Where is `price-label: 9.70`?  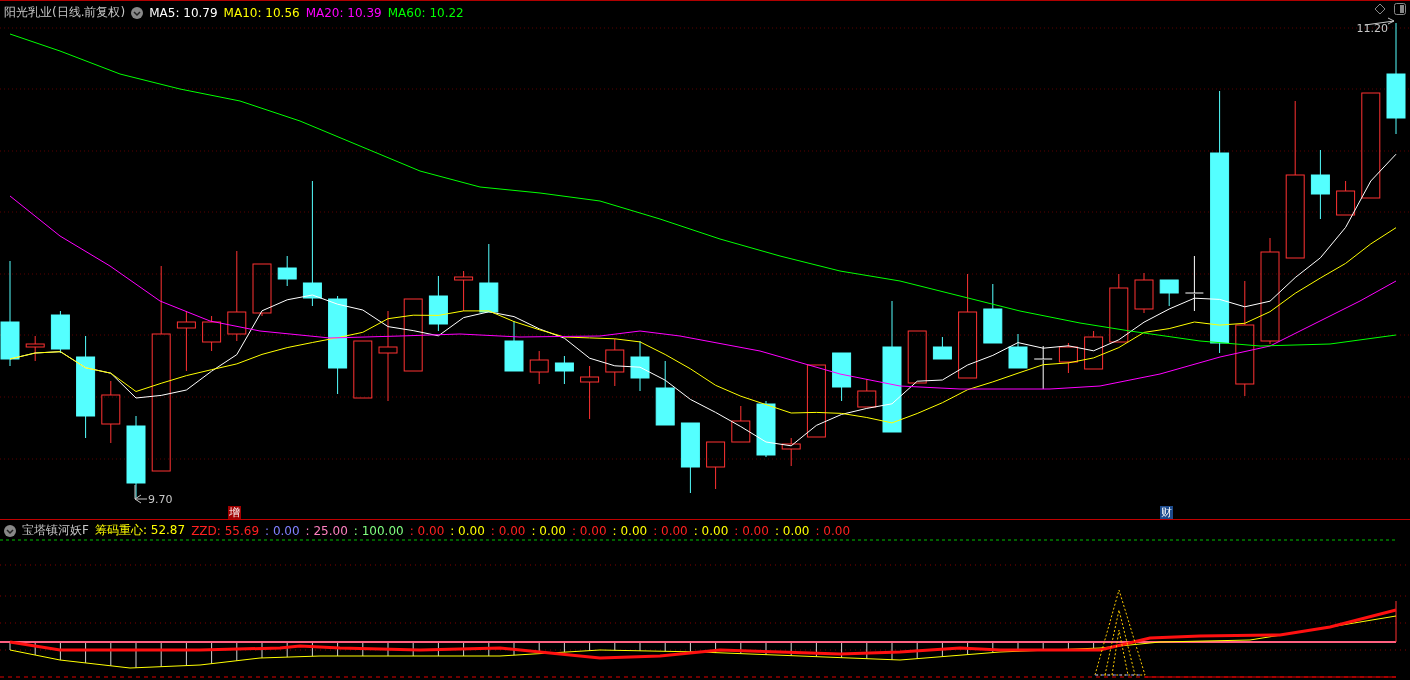 price-label: 9.70 is located at coordinates (160, 499).